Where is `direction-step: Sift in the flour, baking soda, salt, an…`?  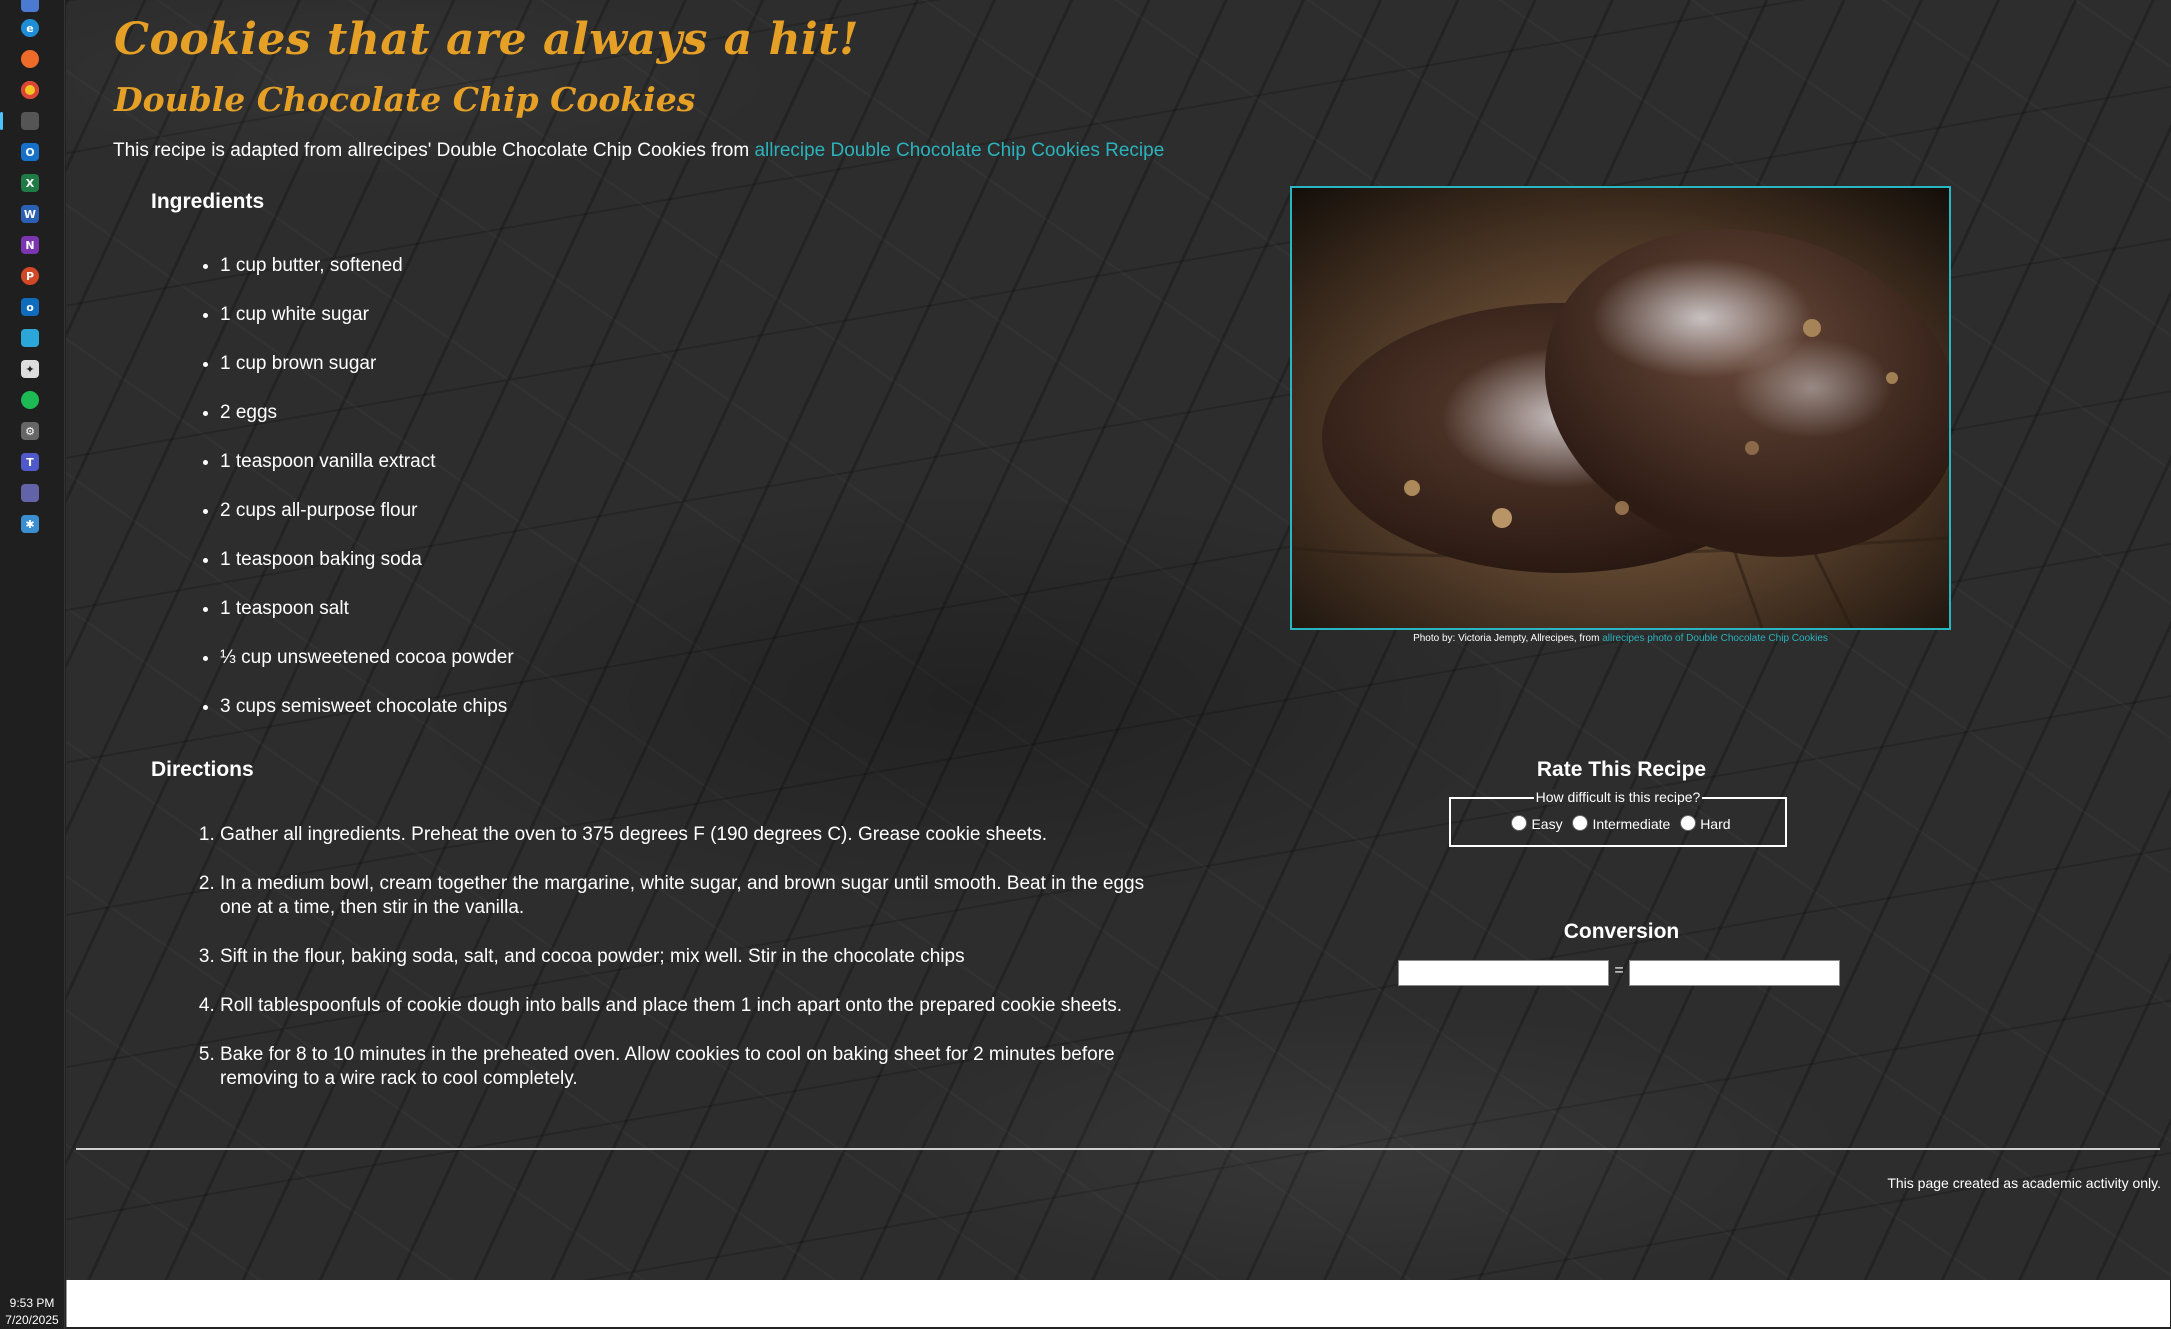
direction-step: Sift in the flour, baking soda, salt, an… is located at coordinates (700, 957).